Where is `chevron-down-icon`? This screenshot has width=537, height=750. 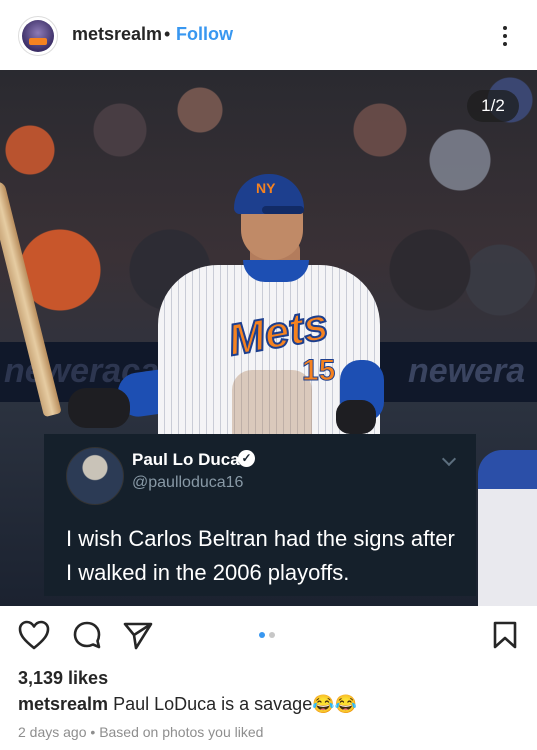
chevron-down-icon is located at coordinates (449, 459).